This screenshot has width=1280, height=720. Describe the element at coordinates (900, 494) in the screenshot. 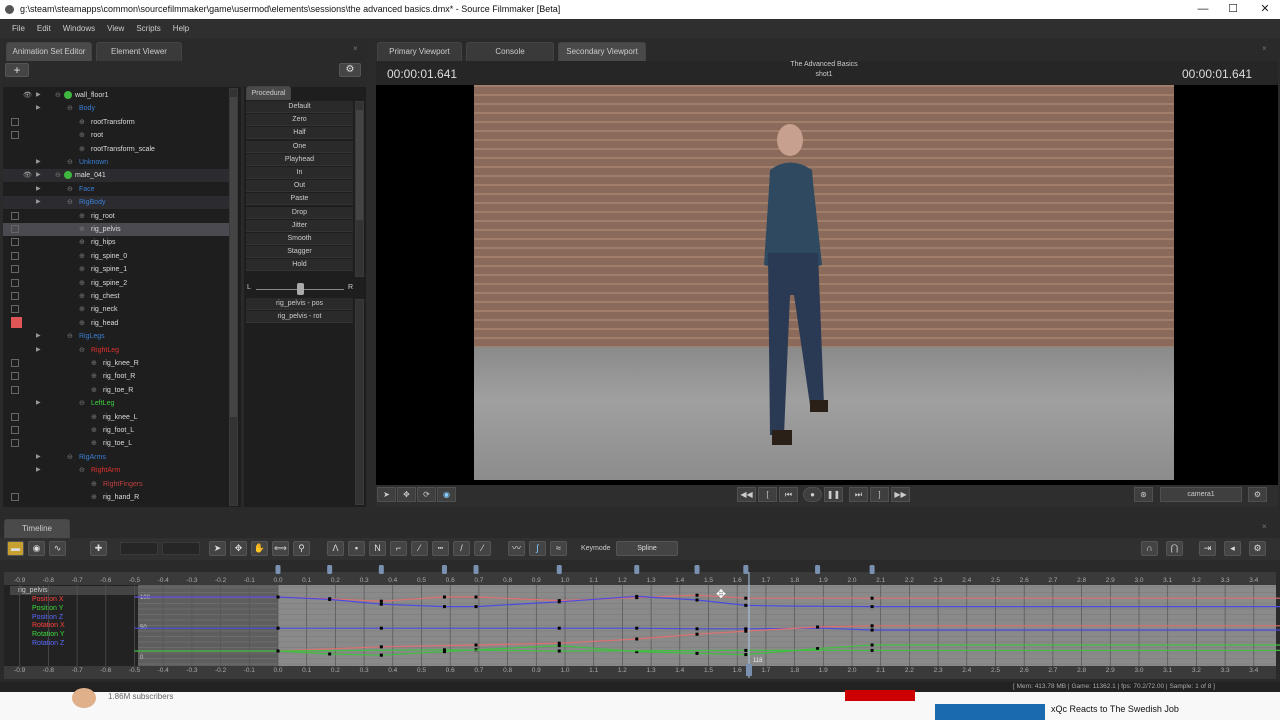

I see `fast-forward-icon: ▶▶` at that location.